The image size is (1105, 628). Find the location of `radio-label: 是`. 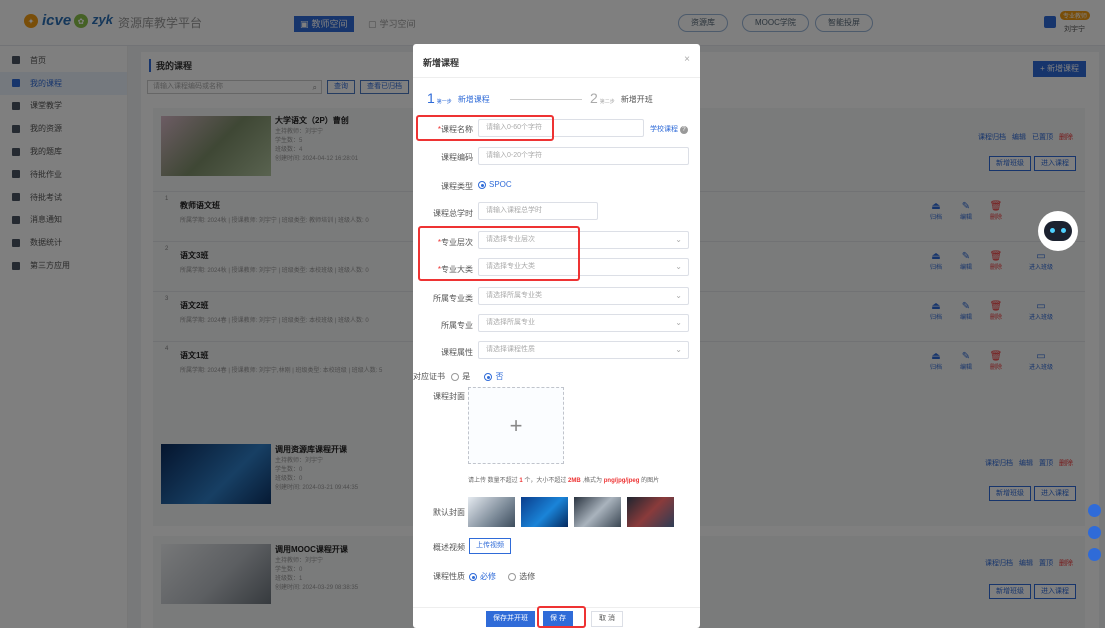

radio-label: 是 is located at coordinates (466, 376).